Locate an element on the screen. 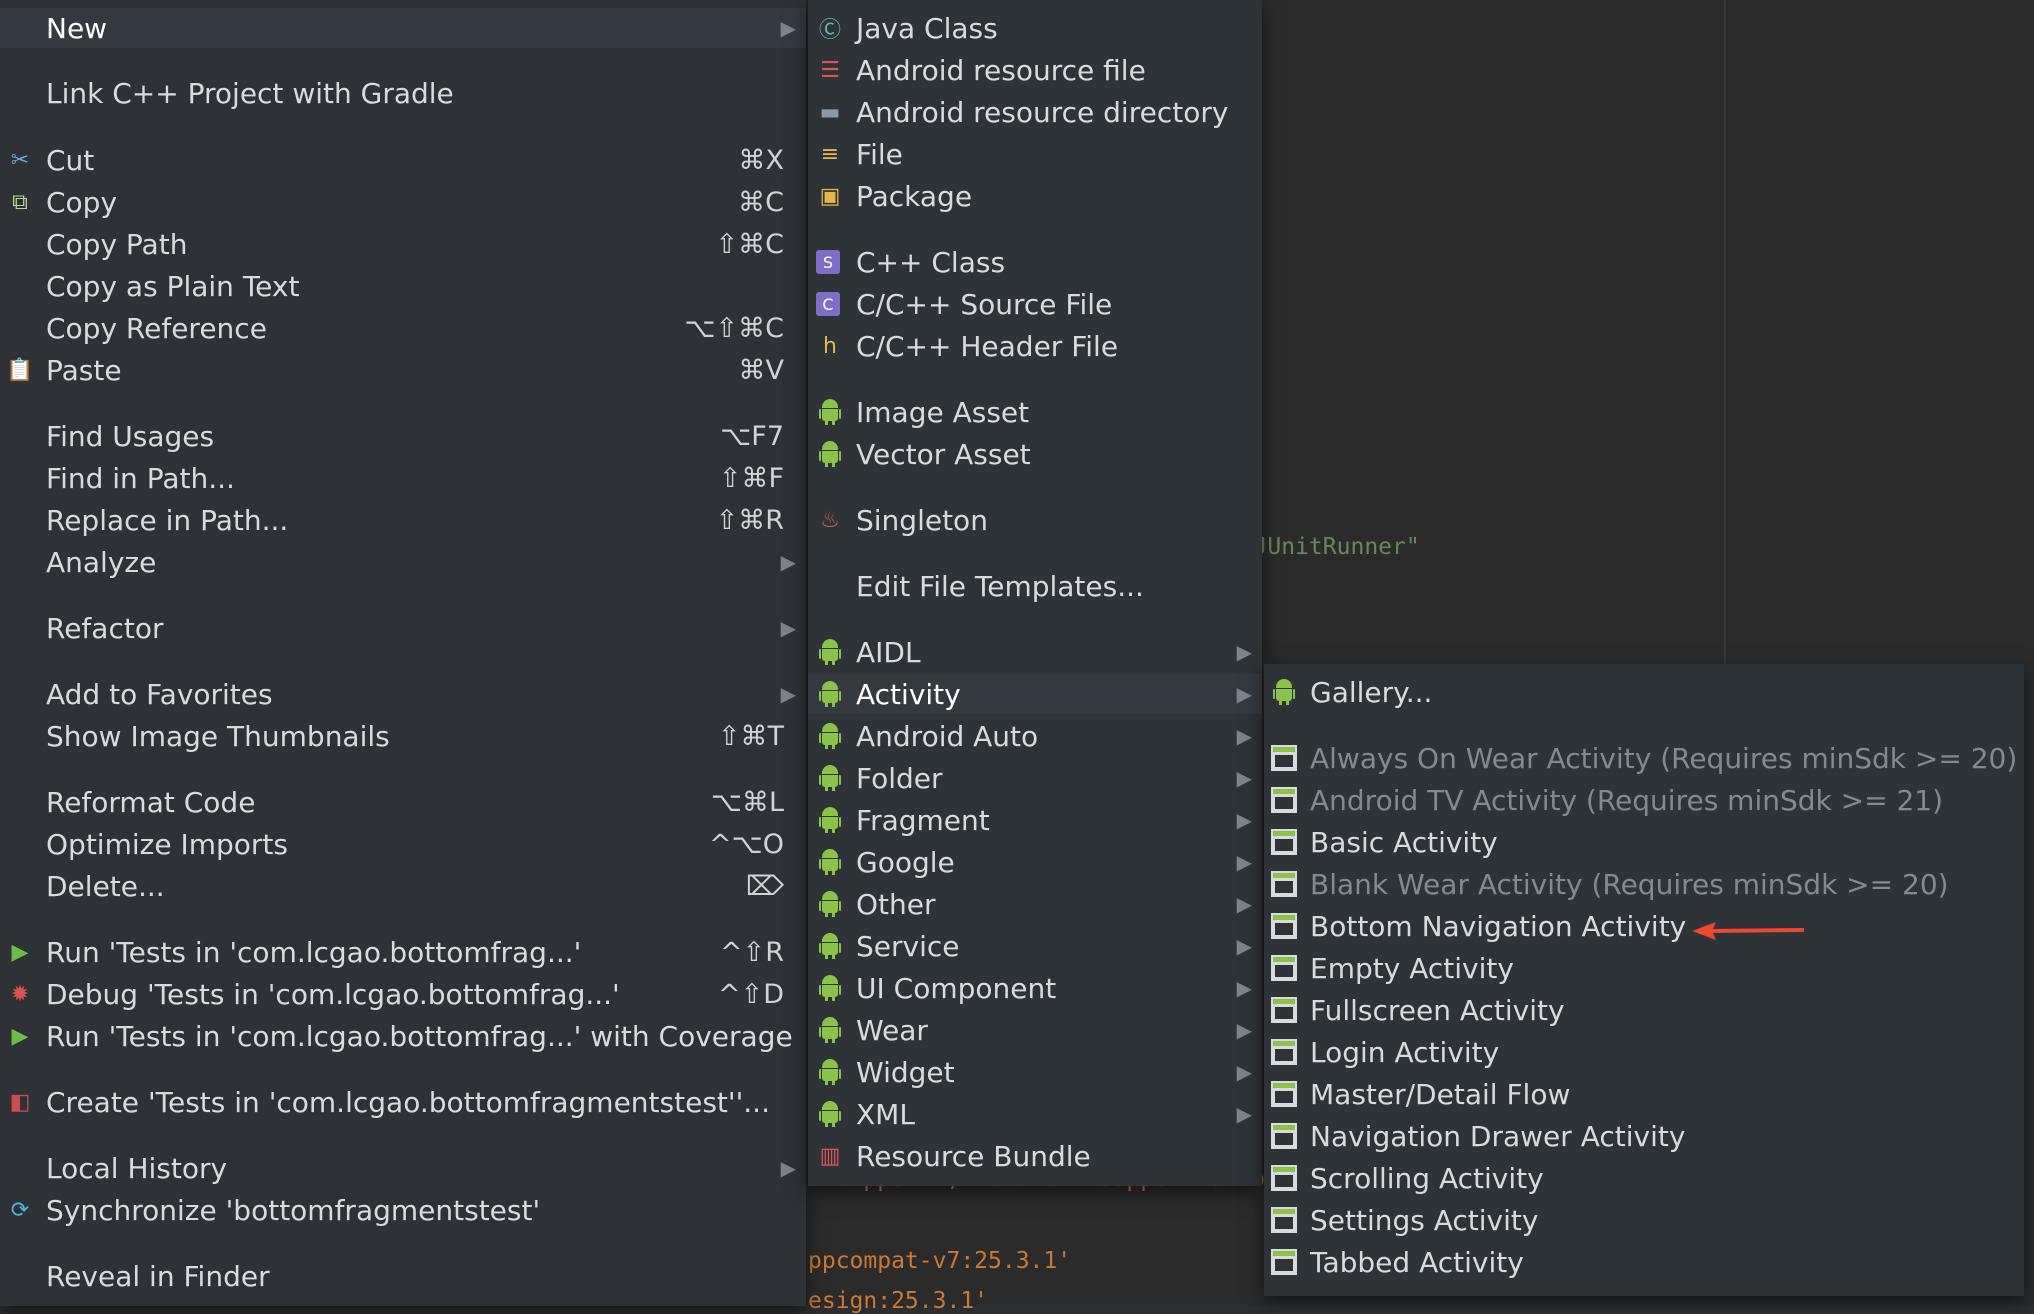 This screenshot has width=2034, height=1314. new-item-vector-asset: Vector Asset is located at coordinates (1035, 454).